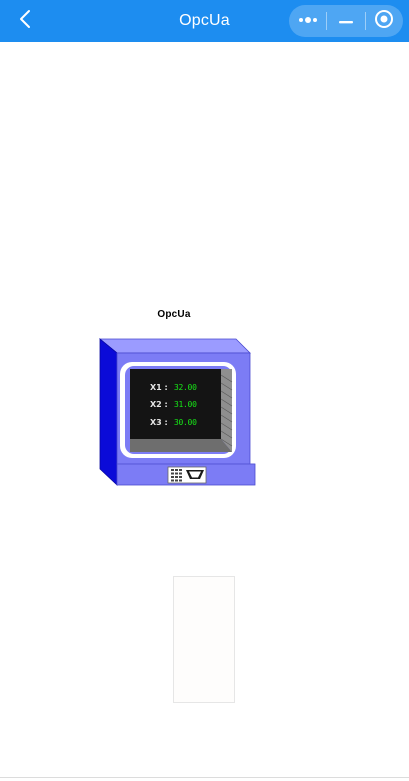 The width and height of the screenshot is (409, 781). I want to click on widget-title: OpcUa, so click(174, 314).